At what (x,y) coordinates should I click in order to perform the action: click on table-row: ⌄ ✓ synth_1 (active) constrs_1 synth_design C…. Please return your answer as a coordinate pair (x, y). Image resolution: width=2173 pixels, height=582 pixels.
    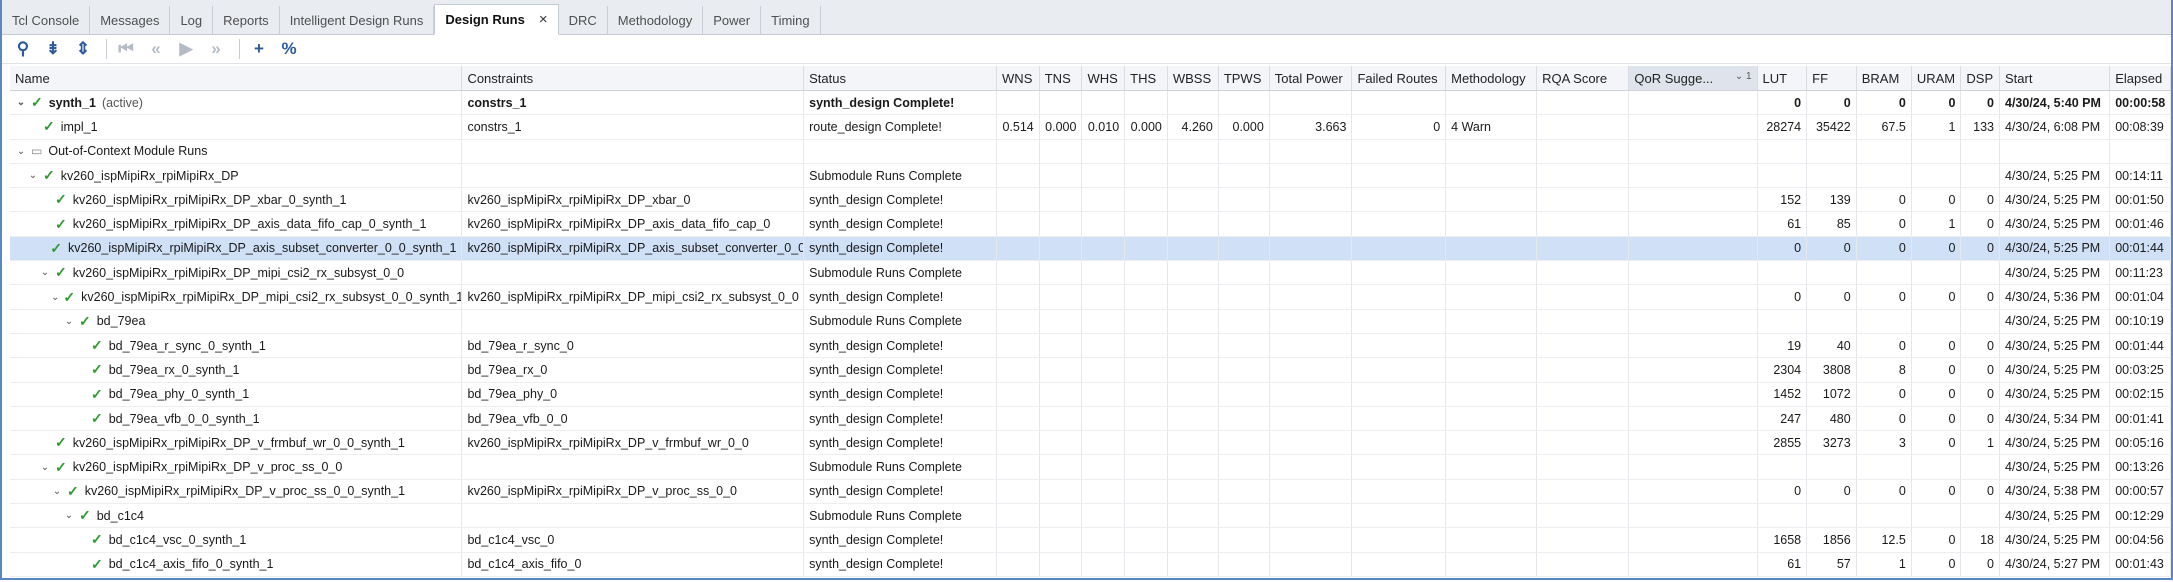
    Looking at the image, I should click on (1090, 103).